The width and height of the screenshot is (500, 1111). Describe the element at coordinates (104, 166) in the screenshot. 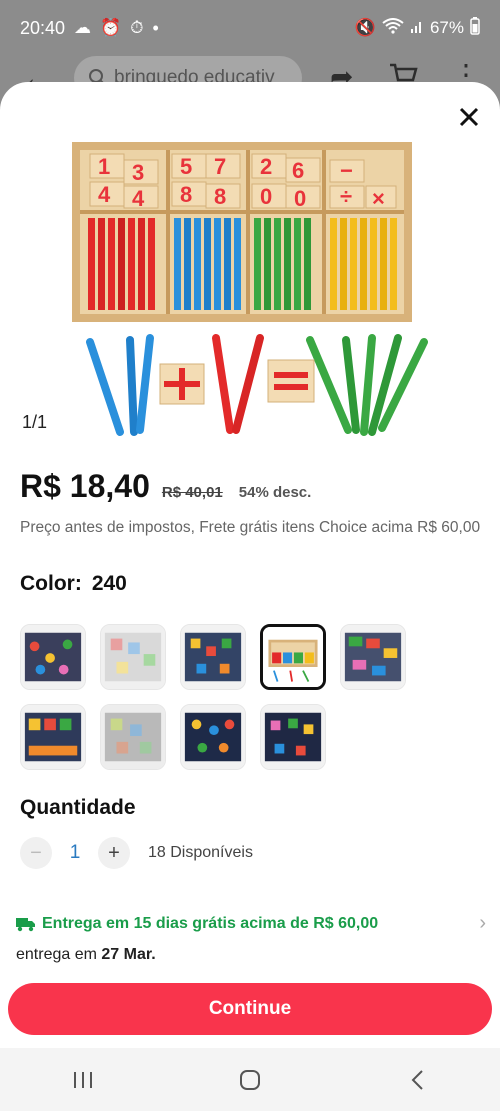

I see `svg-text: 1` at that location.